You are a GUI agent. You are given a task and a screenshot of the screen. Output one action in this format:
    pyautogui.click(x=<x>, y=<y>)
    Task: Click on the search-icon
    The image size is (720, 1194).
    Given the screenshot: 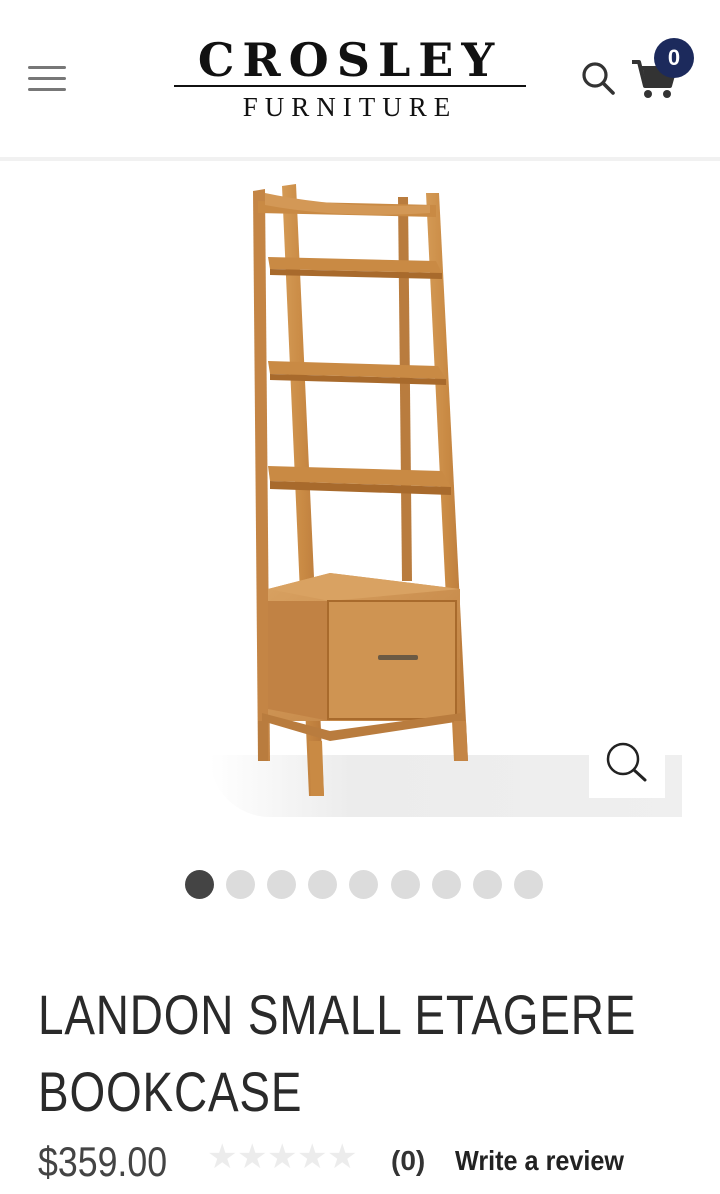 What is the action you would take?
    pyautogui.click(x=598, y=78)
    